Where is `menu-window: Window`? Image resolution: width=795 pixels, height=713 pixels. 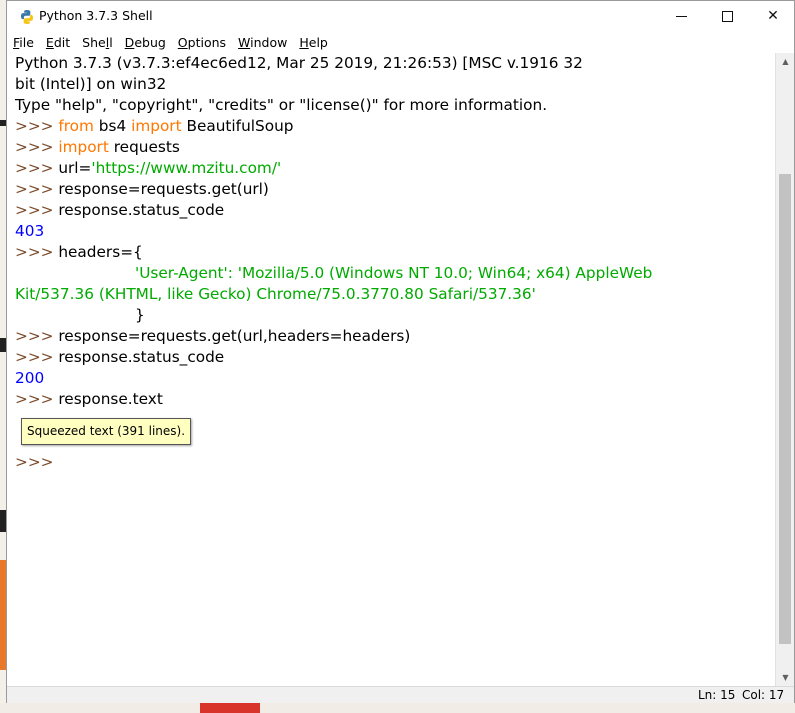 menu-window: Window is located at coordinates (262, 42).